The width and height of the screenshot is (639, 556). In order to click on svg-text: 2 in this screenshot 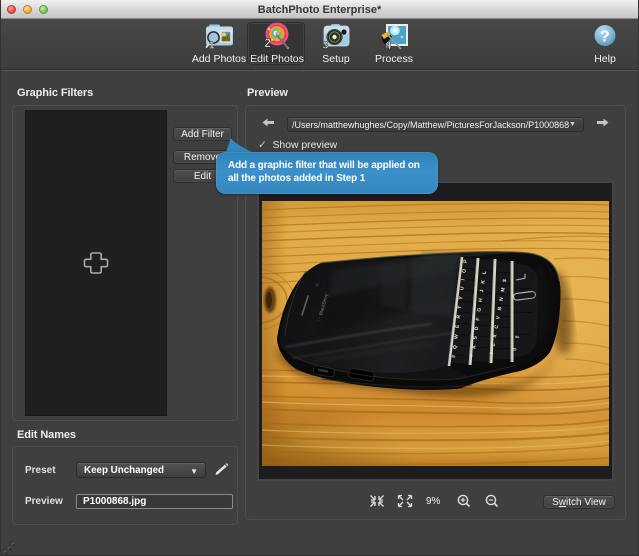, I will do `click(268, 44)`.